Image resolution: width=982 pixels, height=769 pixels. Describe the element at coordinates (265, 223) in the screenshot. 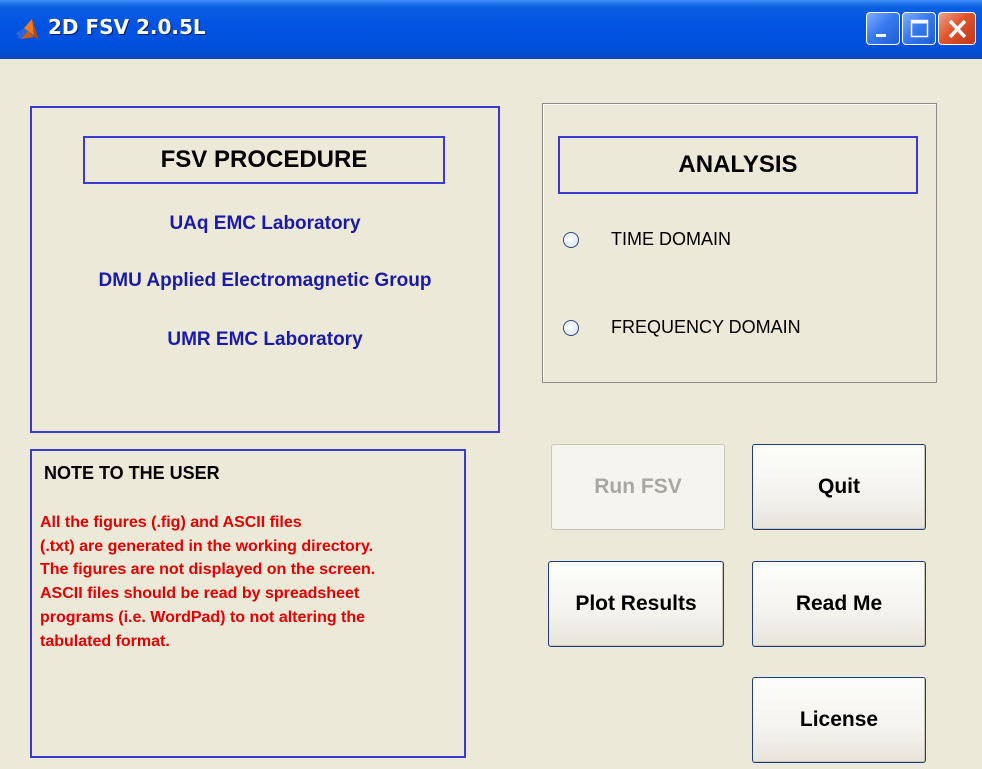

I see `lab-uaq: UAq EMC Laboratory` at that location.